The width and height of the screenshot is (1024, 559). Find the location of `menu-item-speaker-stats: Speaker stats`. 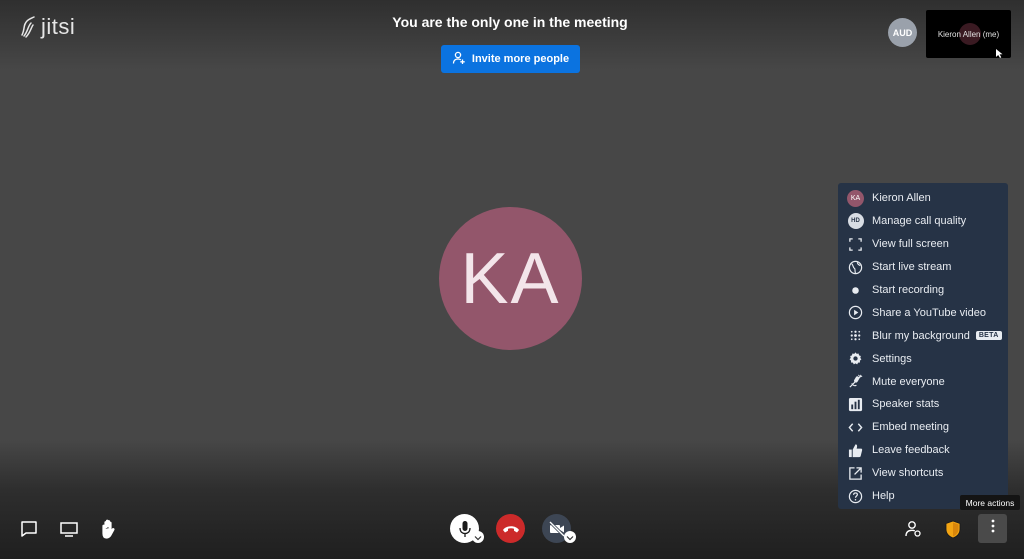

menu-item-speaker-stats: Speaker stats is located at coordinates (923, 404).